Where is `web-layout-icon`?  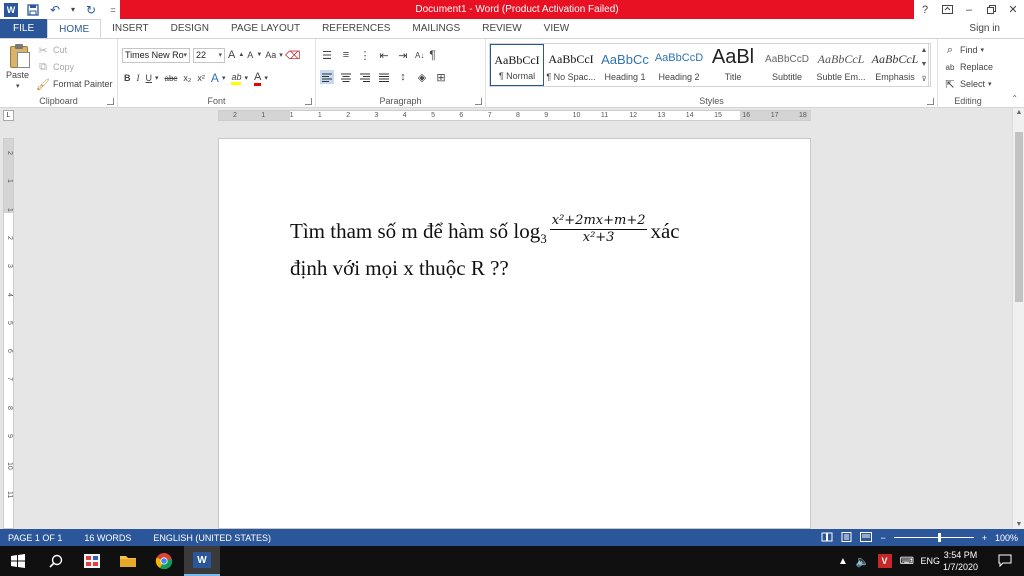 web-layout-icon is located at coordinates (866, 537).